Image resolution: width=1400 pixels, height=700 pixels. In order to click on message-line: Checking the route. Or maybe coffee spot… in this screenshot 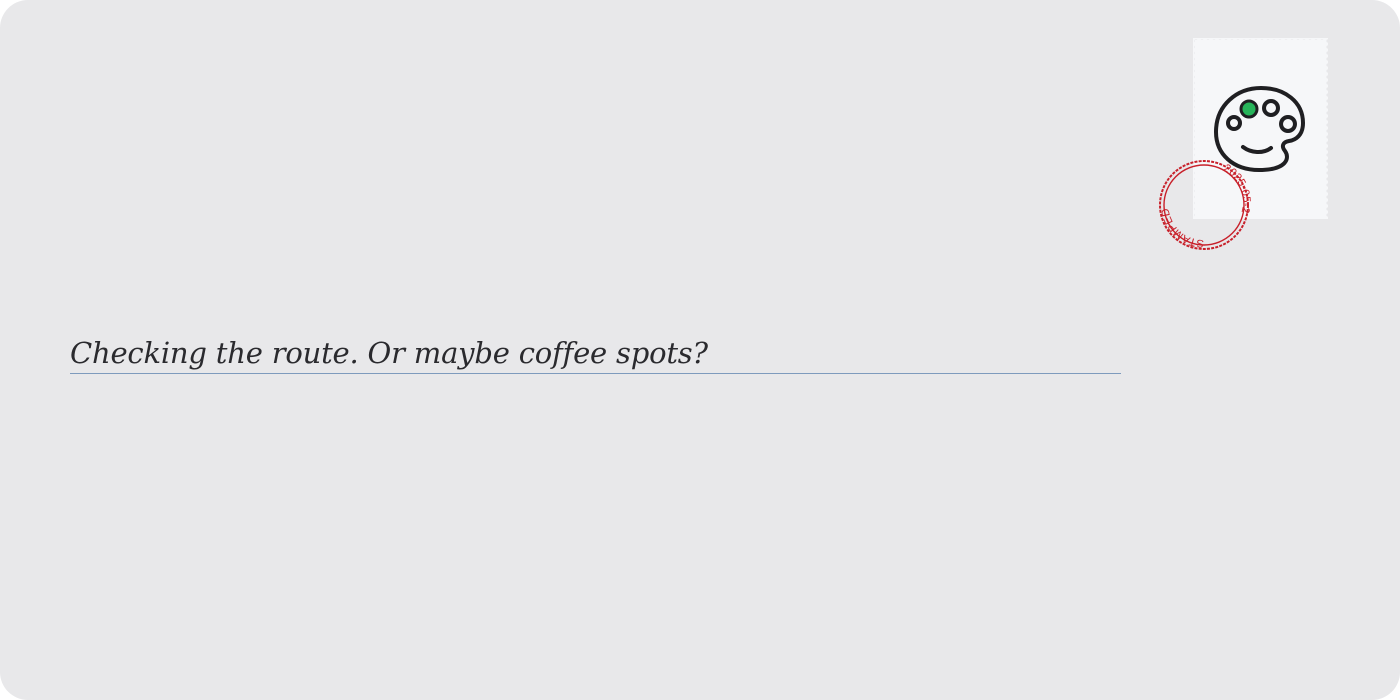, I will do `click(595, 352)`.